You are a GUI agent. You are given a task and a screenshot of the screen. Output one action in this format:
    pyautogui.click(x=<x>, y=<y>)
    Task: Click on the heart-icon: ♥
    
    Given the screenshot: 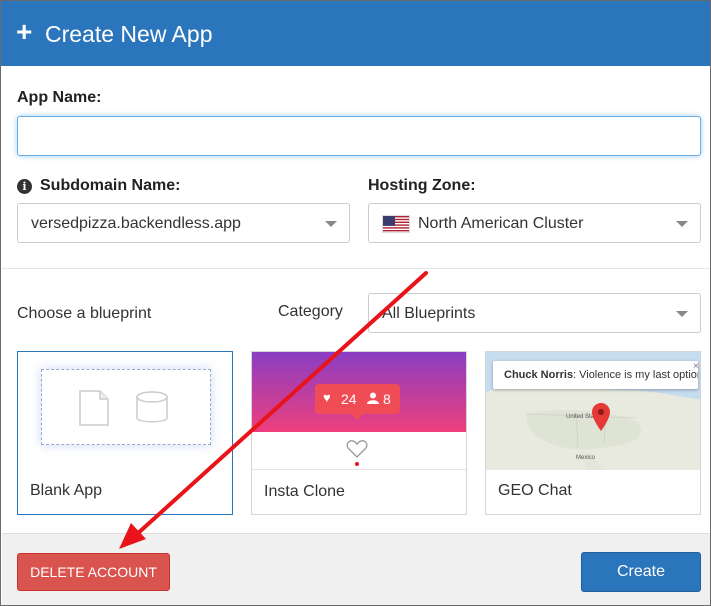 What is the action you would take?
    pyautogui.click(x=327, y=397)
    